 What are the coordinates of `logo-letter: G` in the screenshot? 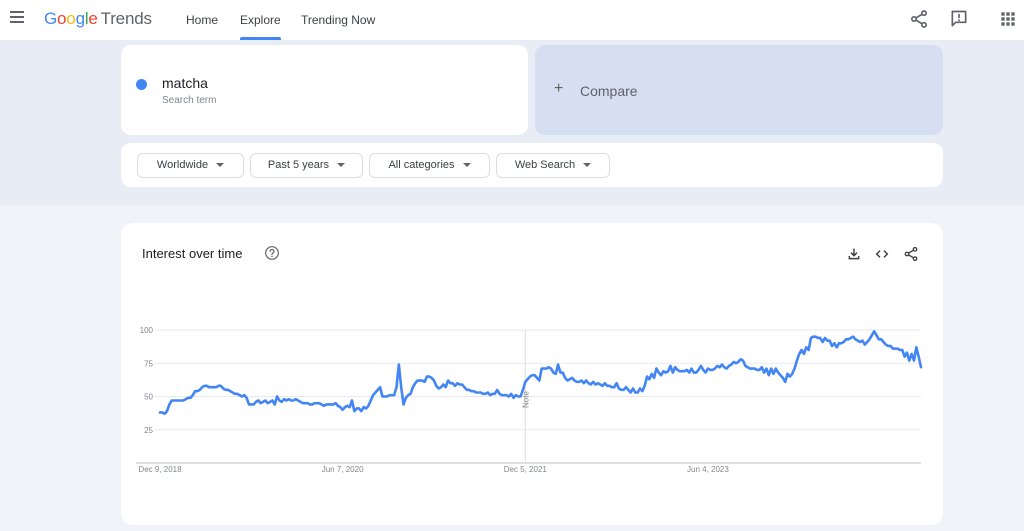 It's located at (51, 18).